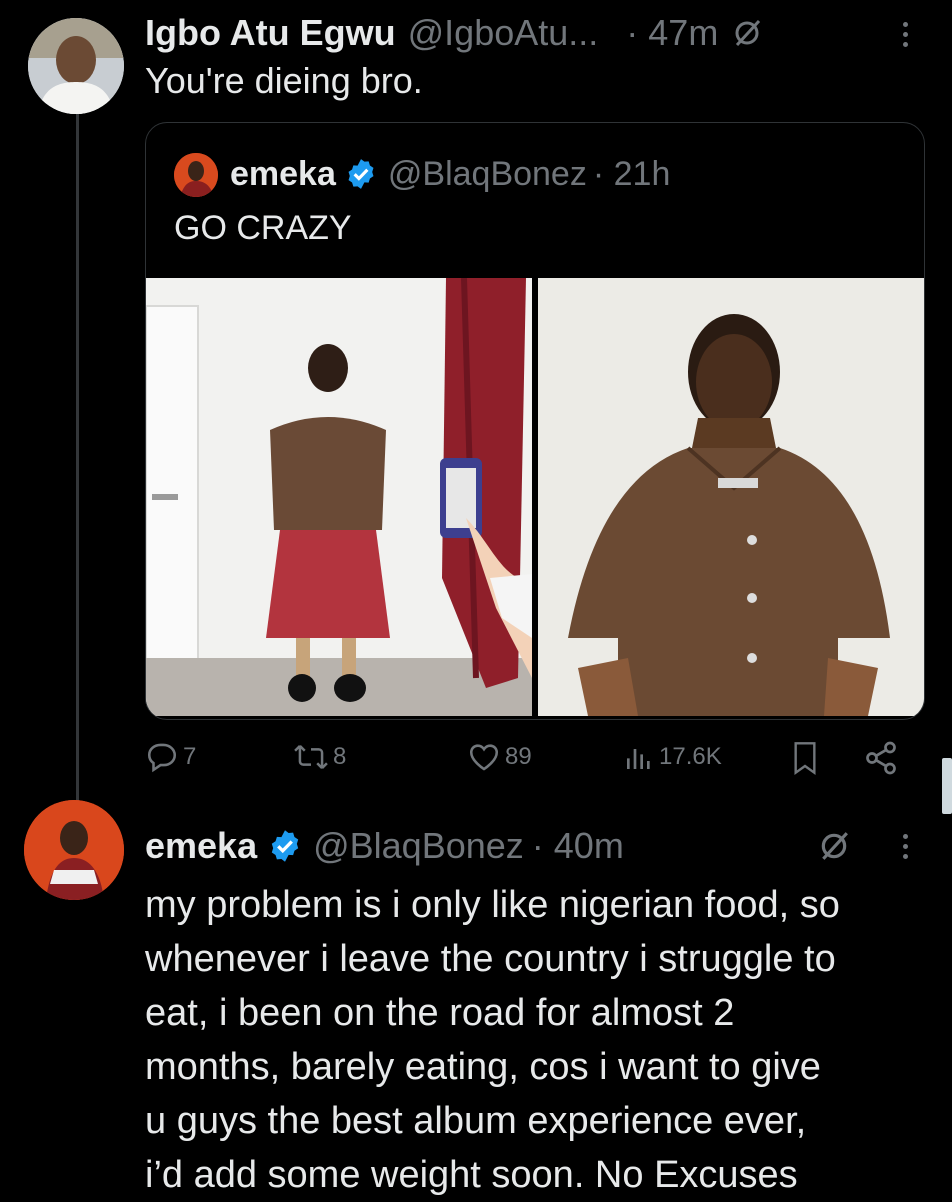 The height and width of the screenshot is (1202, 952). What do you see at coordinates (418, 846) in the screenshot?
I see `user-handle: @BlaqBonez` at bounding box center [418, 846].